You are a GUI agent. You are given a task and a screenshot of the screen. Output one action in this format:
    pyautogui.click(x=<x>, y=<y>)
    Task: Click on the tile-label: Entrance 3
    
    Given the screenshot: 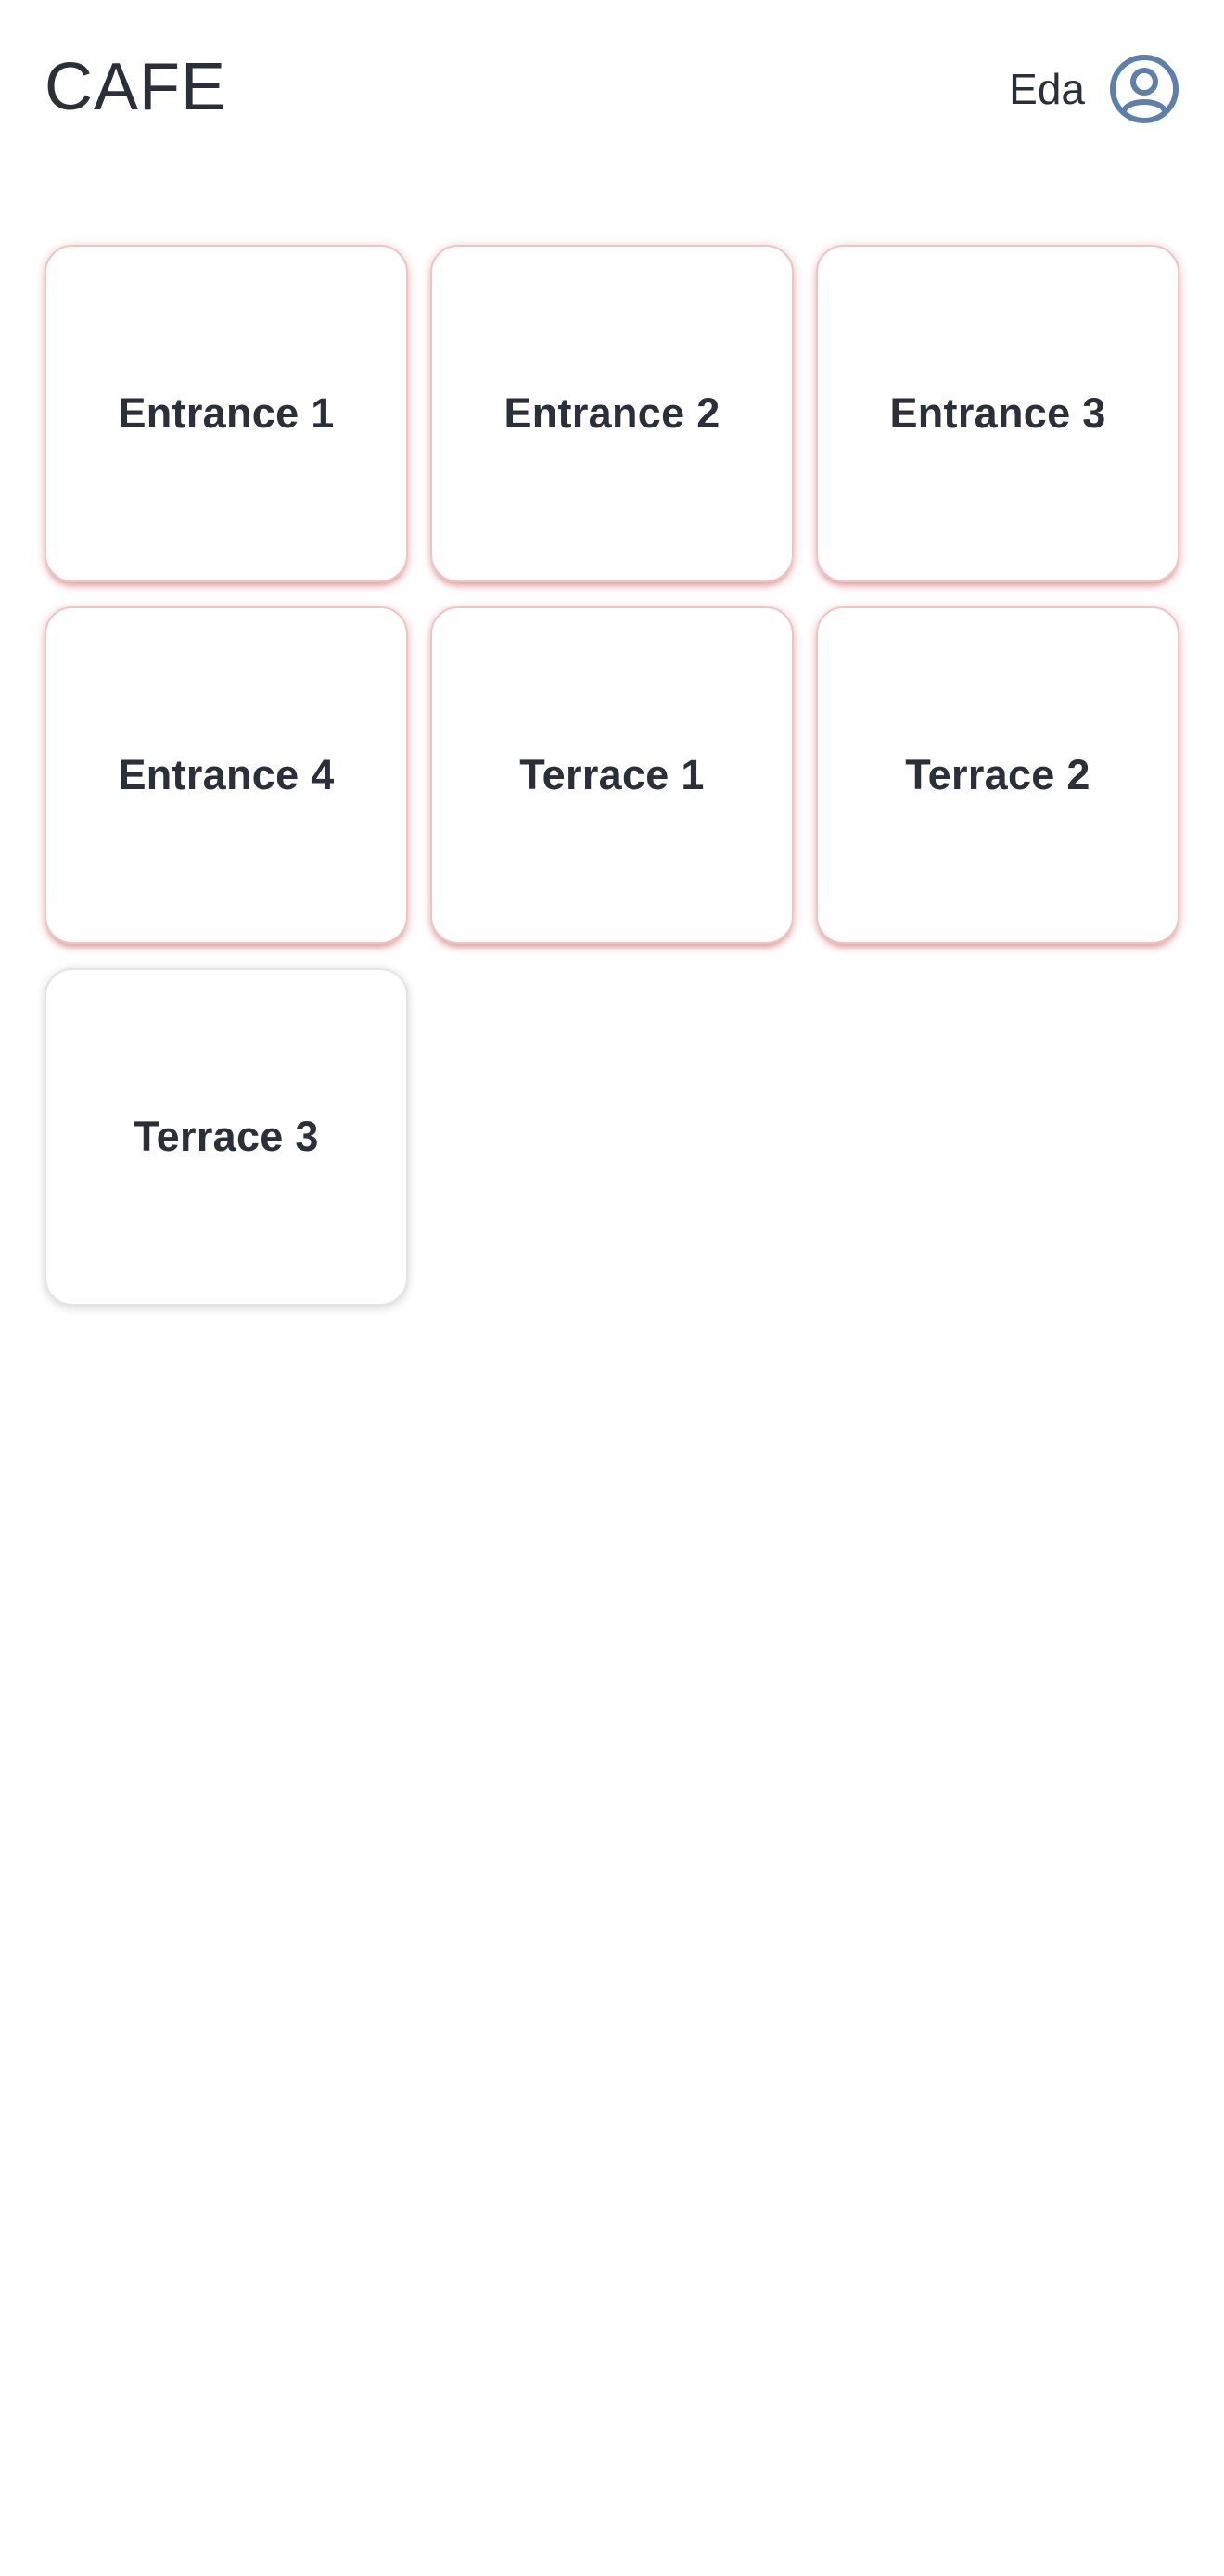 What is the action you would take?
    pyautogui.click(x=997, y=413)
    